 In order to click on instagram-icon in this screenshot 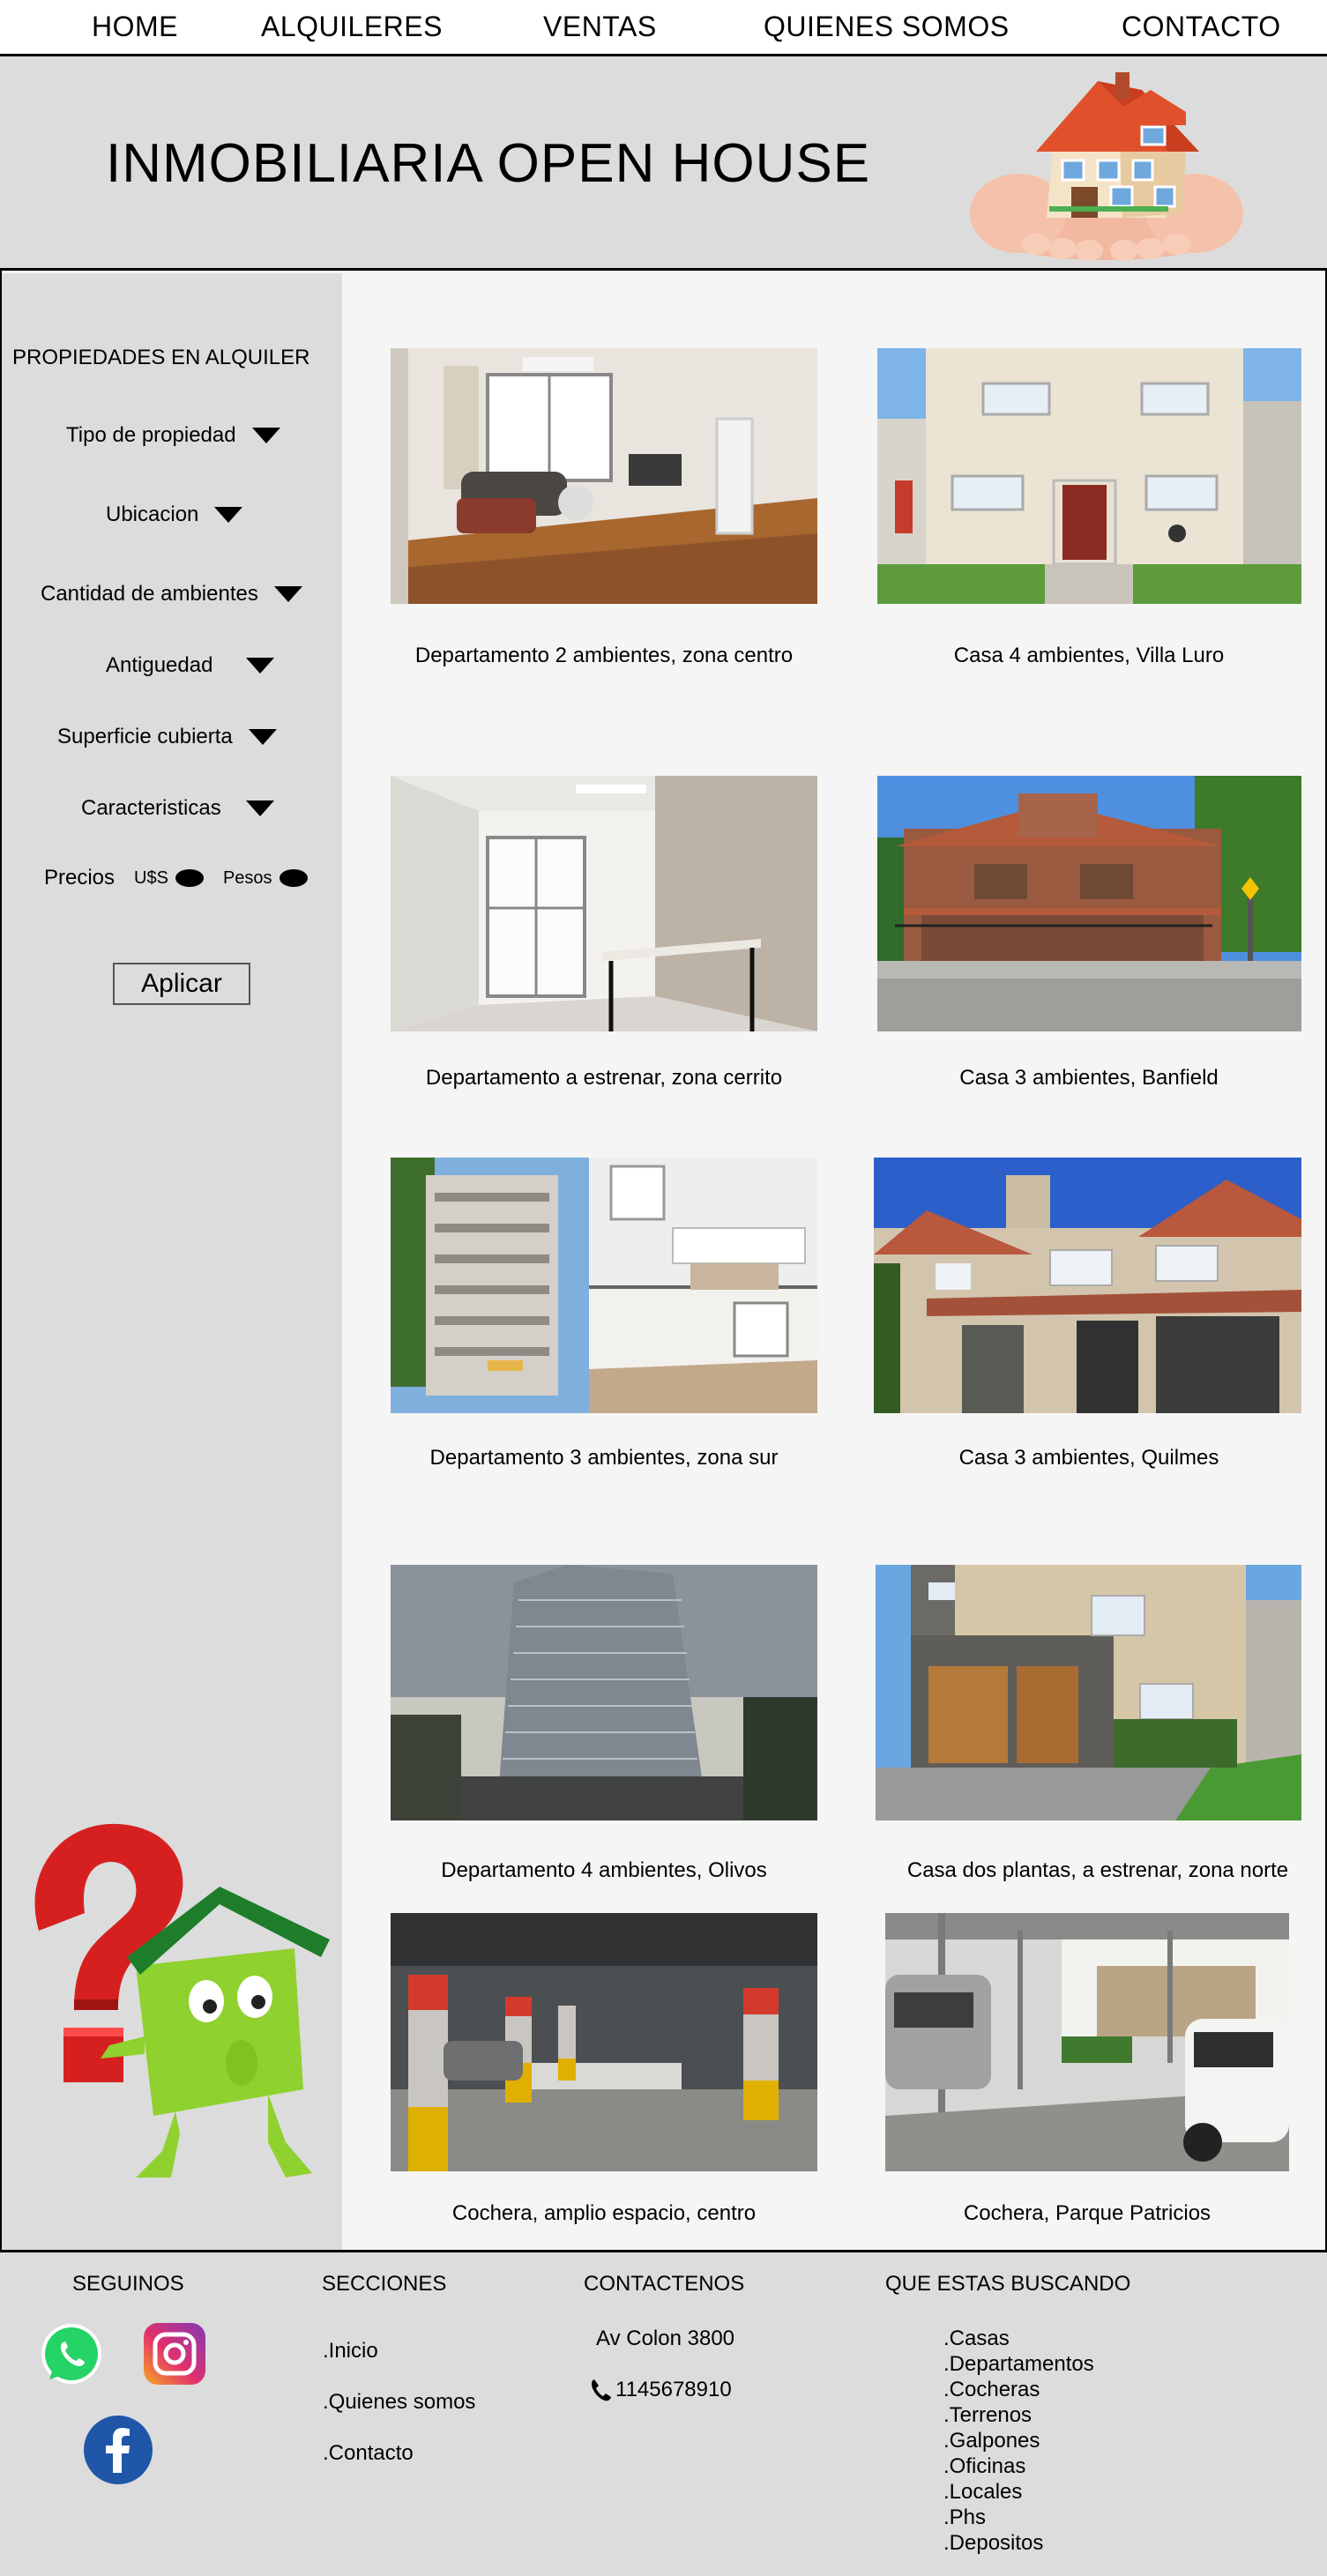, I will do `click(174, 2354)`.